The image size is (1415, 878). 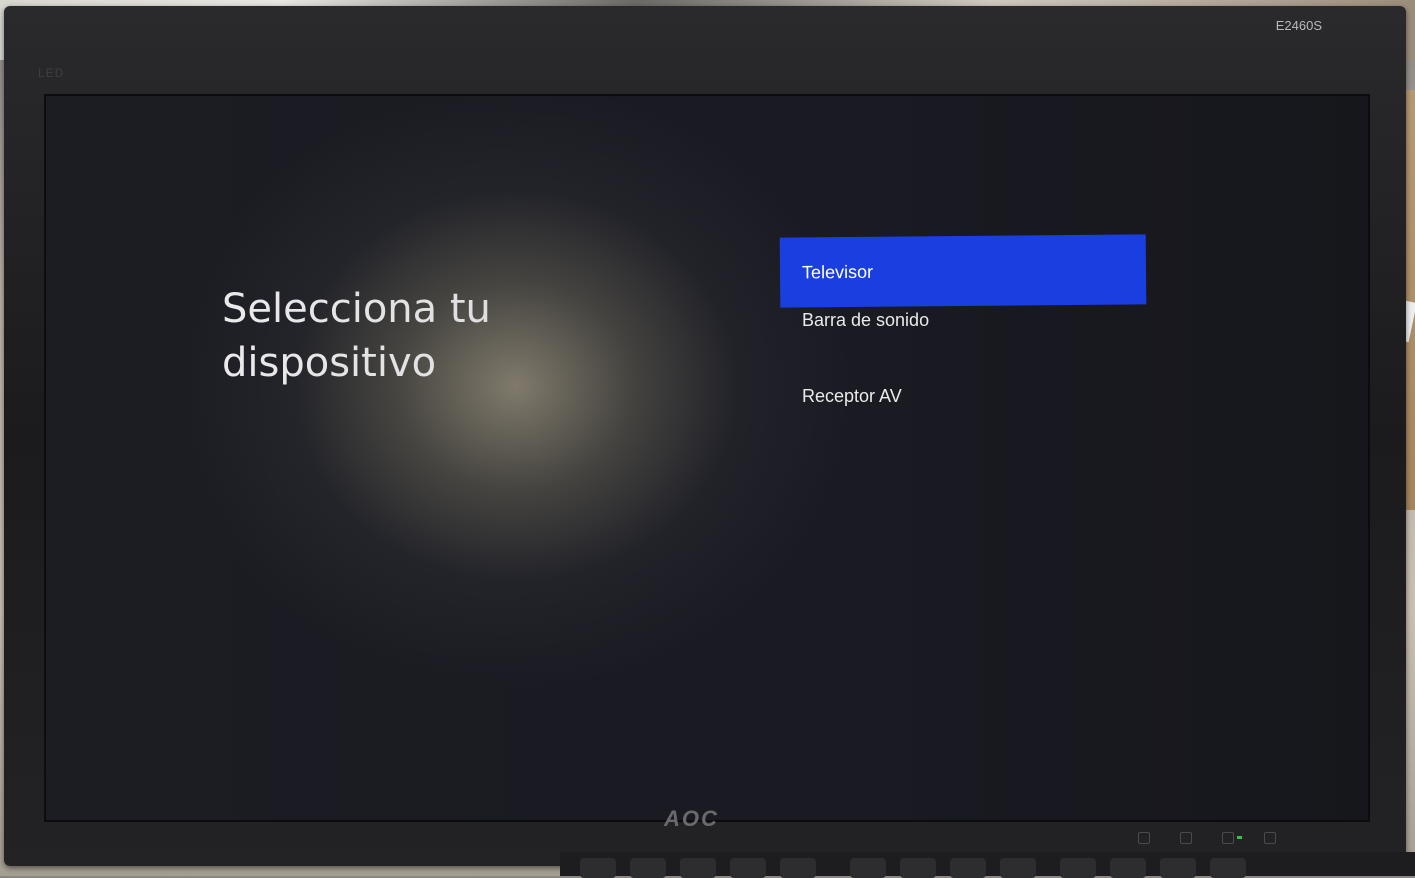 What do you see at coordinates (1207, 838) in the screenshot?
I see `monitor-buttons` at bounding box center [1207, 838].